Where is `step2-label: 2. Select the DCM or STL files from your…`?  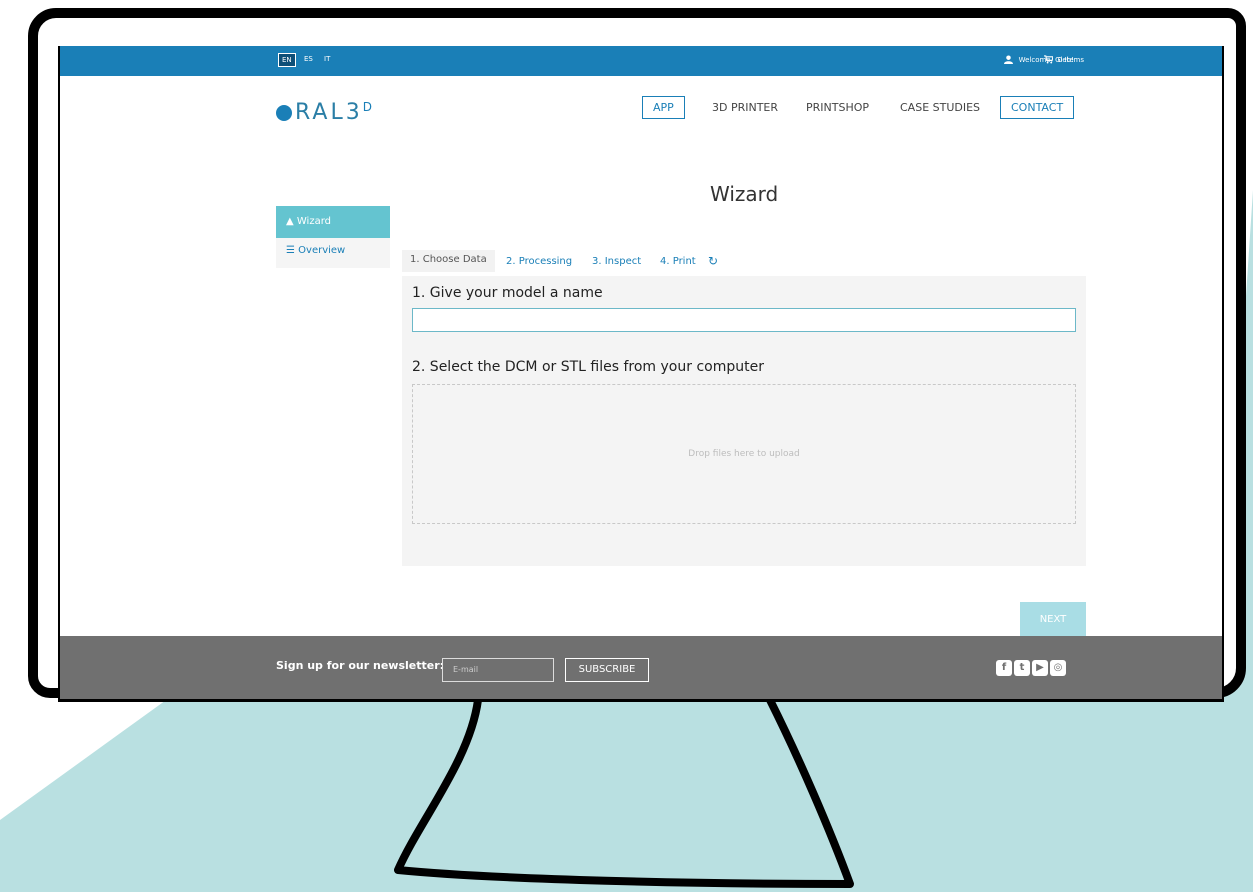 step2-label: 2. Select the DCM or STL files from your… is located at coordinates (588, 367).